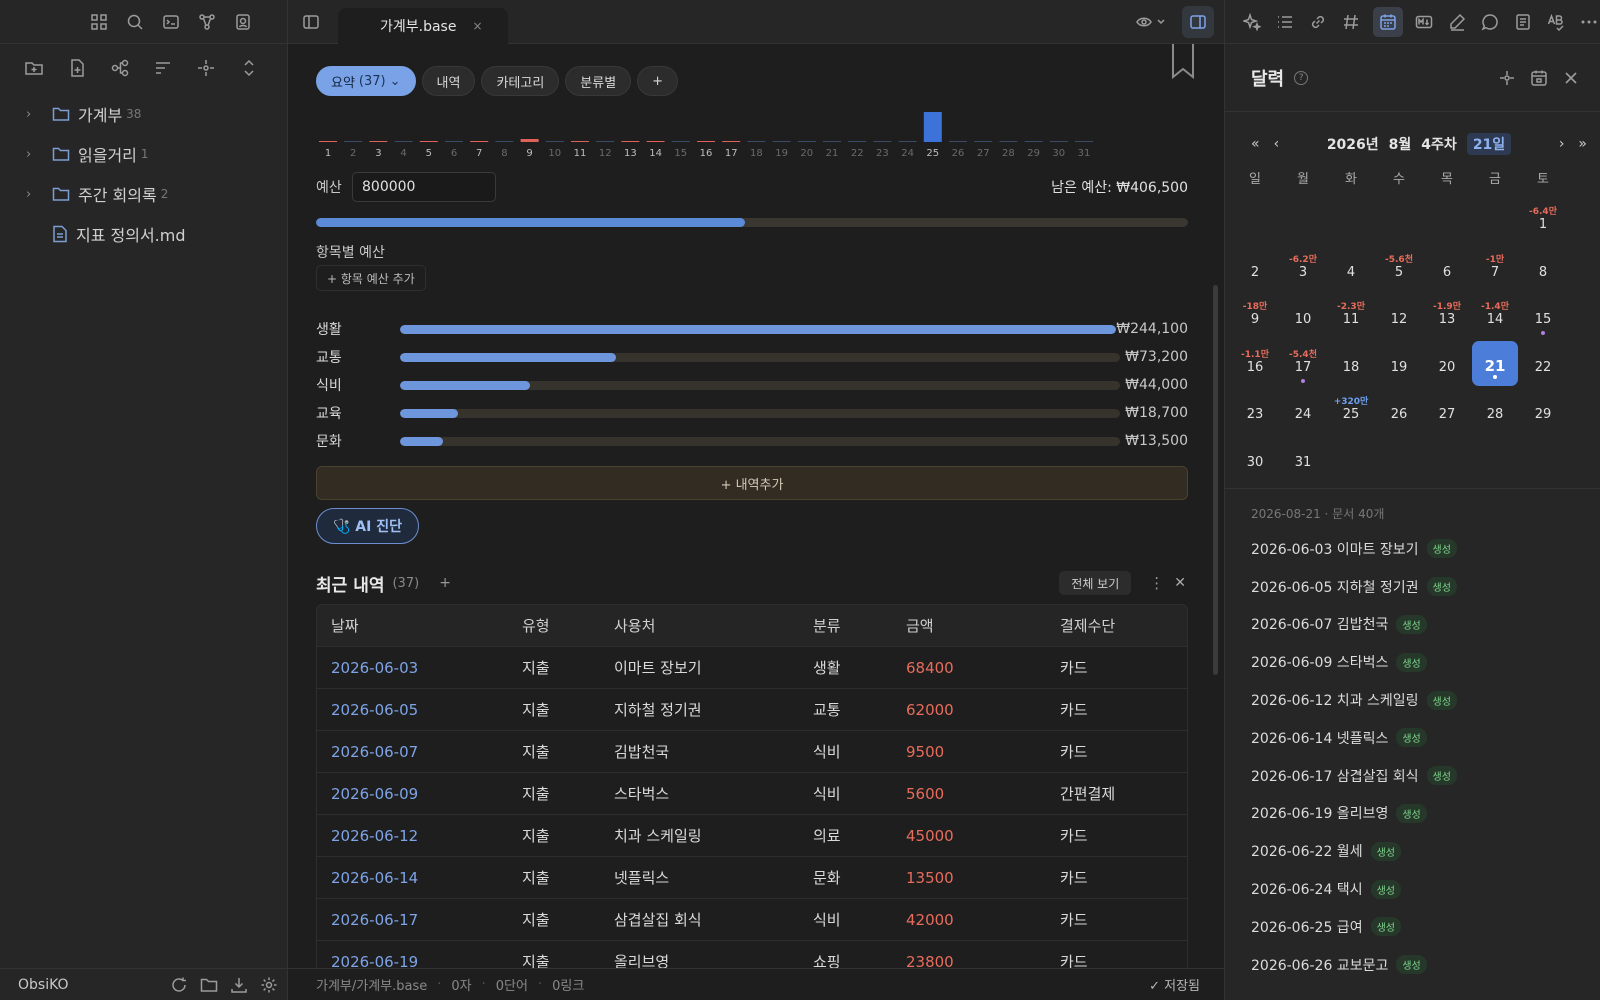 This screenshot has width=1600, height=1000. I want to click on add-entry-button: + 내역추가, so click(752, 483).